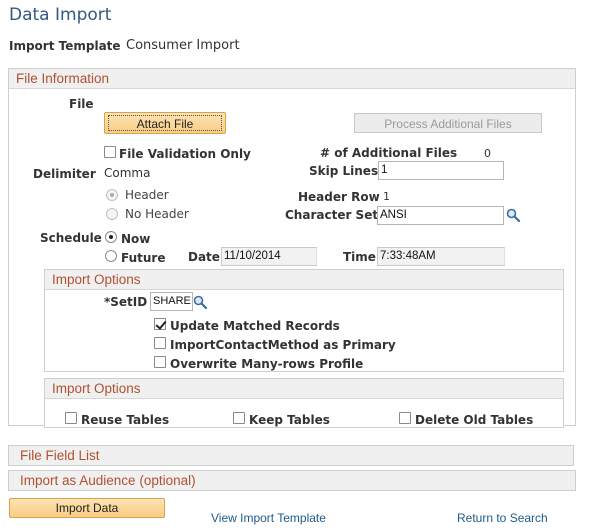 The width and height of the screenshot is (589, 530). What do you see at coordinates (359, 257) in the screenshot?
I see `time-label: Time` at bounding box center [359, 257].